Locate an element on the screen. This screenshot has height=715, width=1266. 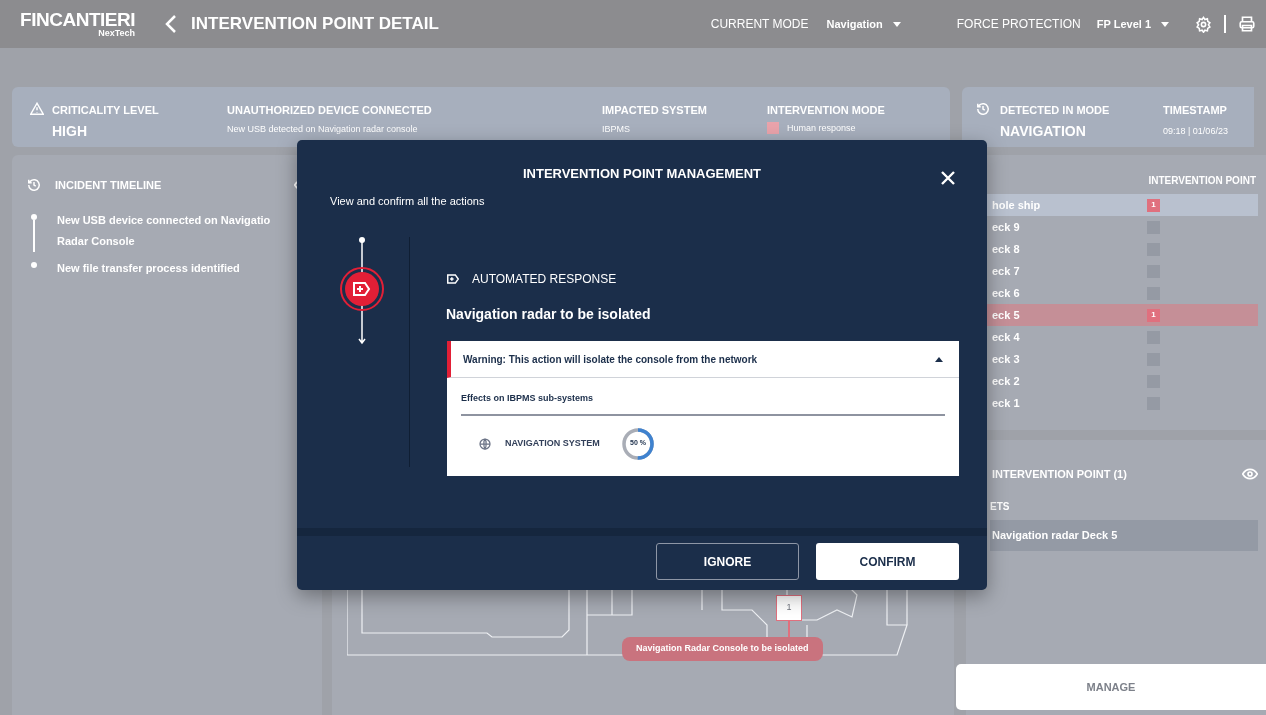
close-icon is located at coordinates (948, 178).